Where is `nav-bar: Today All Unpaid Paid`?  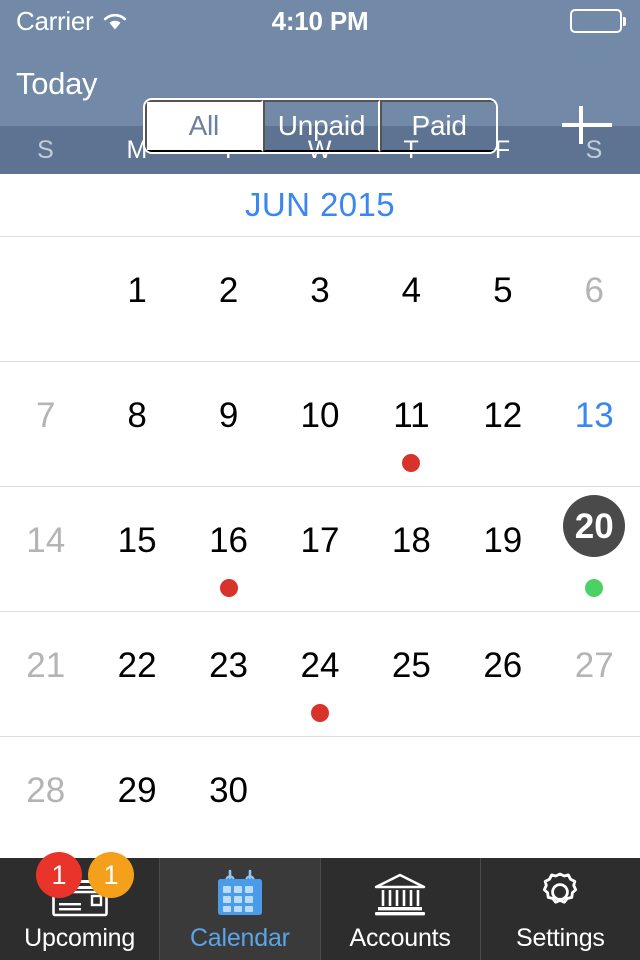 nav-bar: Today All Unpaid Paid is located at coordinates (320, 98).